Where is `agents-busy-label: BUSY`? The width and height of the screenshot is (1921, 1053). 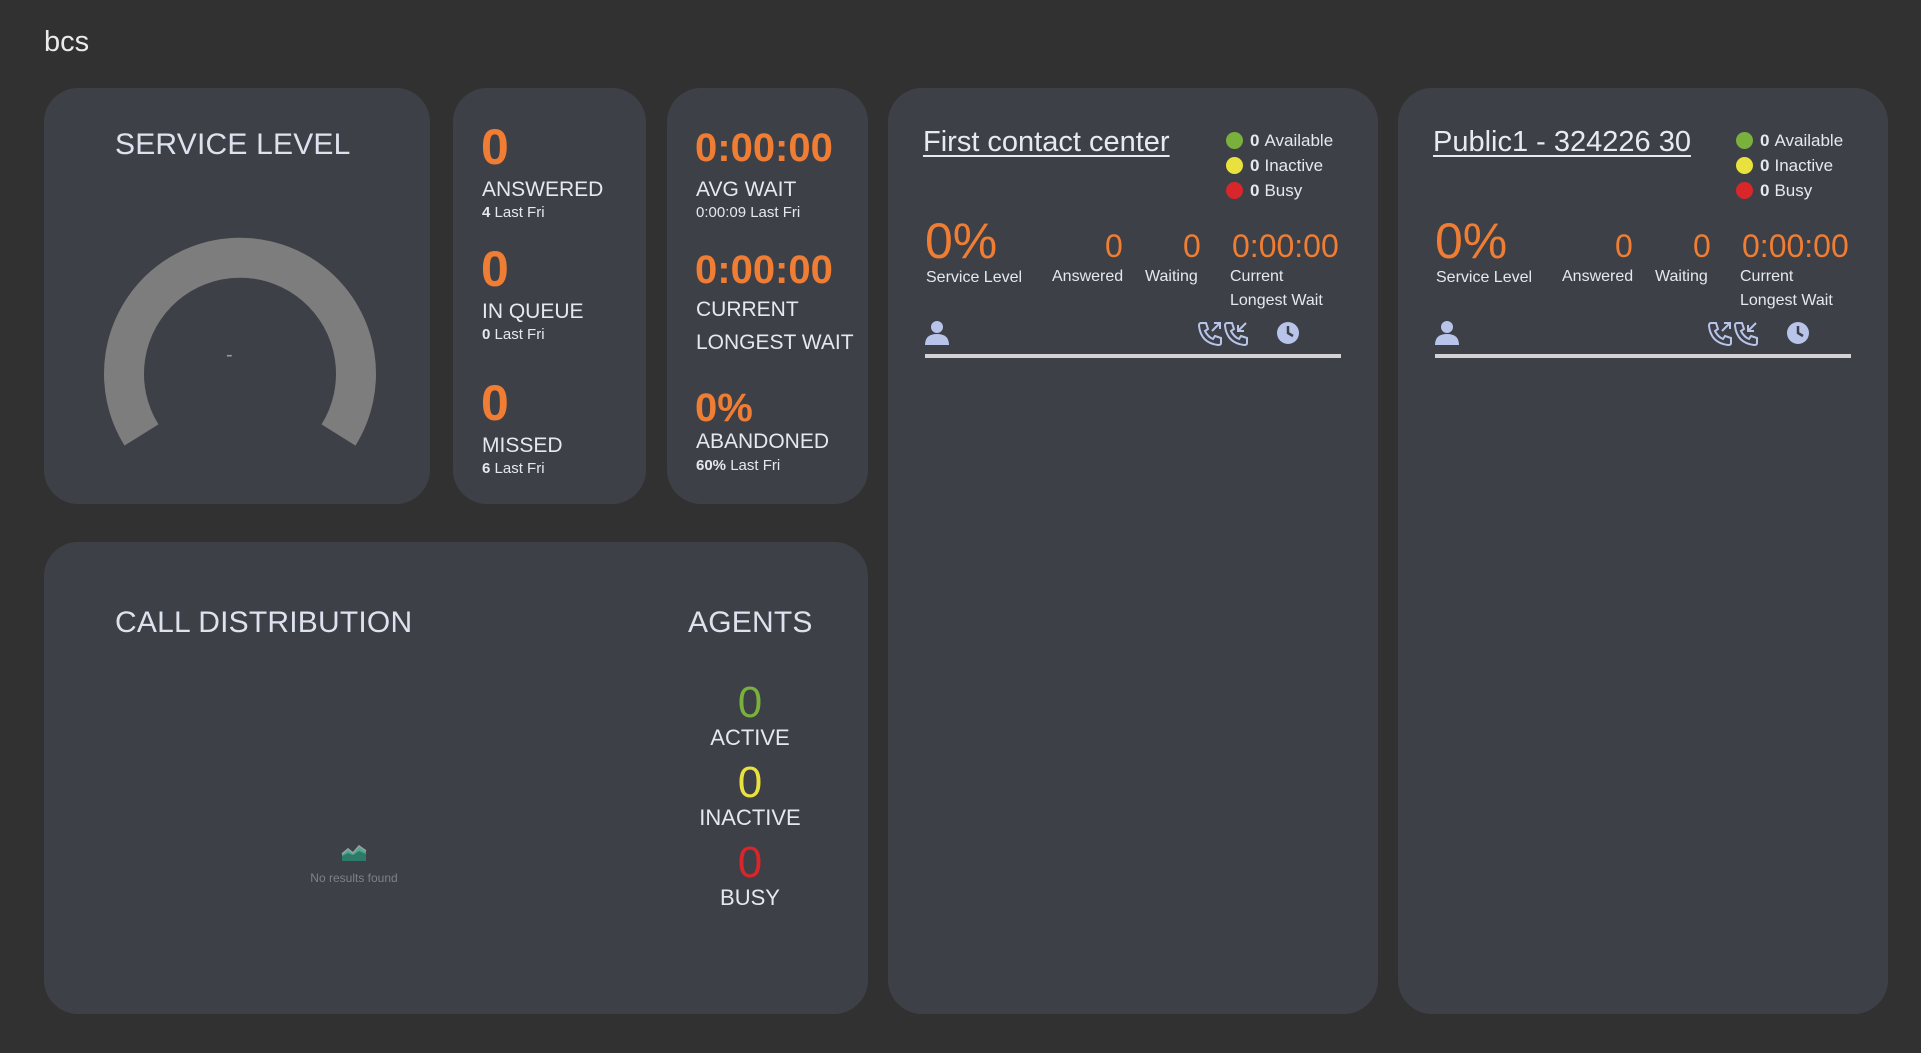 agents-busy-label: BUSY is located at coordinates (750, 897).